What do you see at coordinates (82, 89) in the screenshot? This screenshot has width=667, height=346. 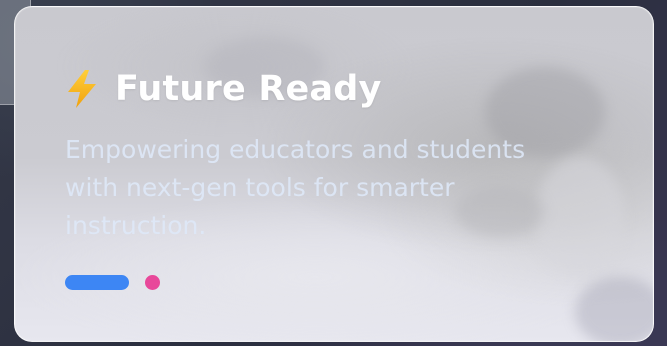 I see `lightning-bolt-icon` at bounding box center [82, 89].